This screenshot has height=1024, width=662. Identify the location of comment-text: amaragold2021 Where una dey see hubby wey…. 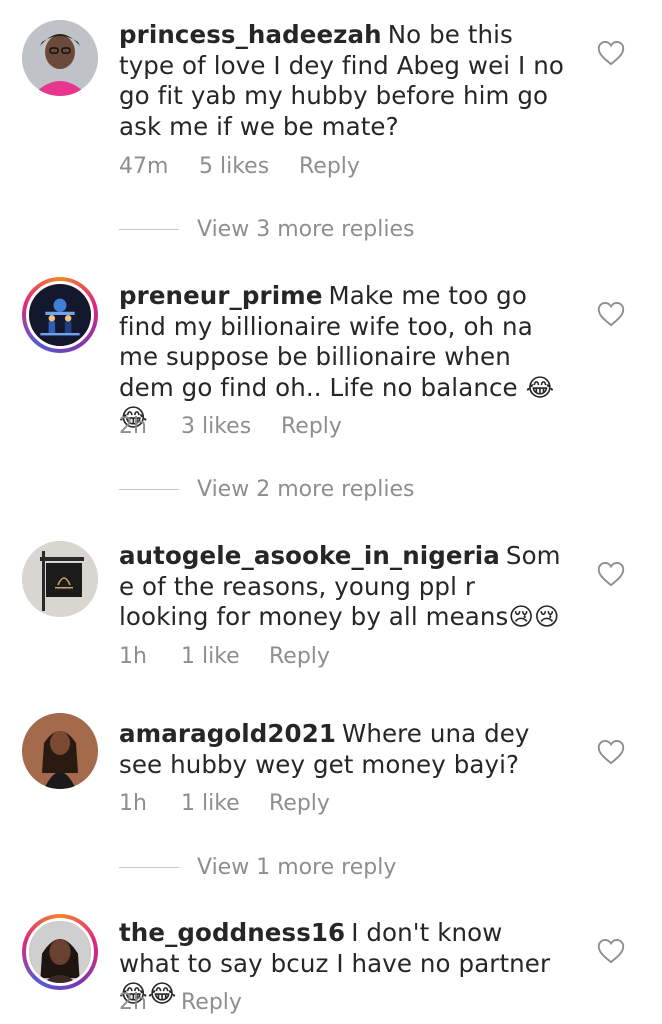
(344, 749).